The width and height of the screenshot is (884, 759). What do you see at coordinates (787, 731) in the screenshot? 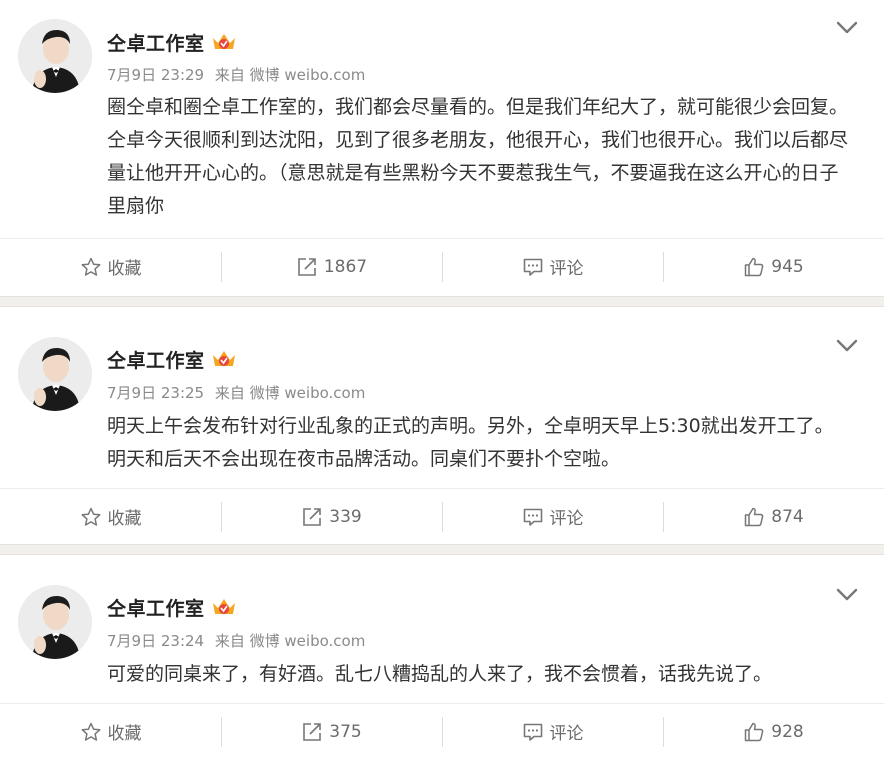
I see `like-count: 928` at bounding box center [787, 731].